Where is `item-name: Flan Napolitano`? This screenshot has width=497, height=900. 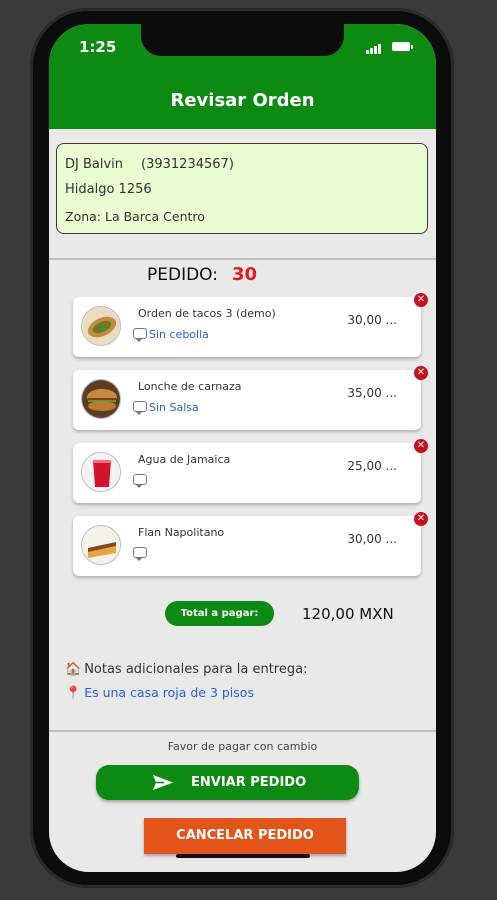
item-name: Flan Napolitano is located at coordinates (181, 532).